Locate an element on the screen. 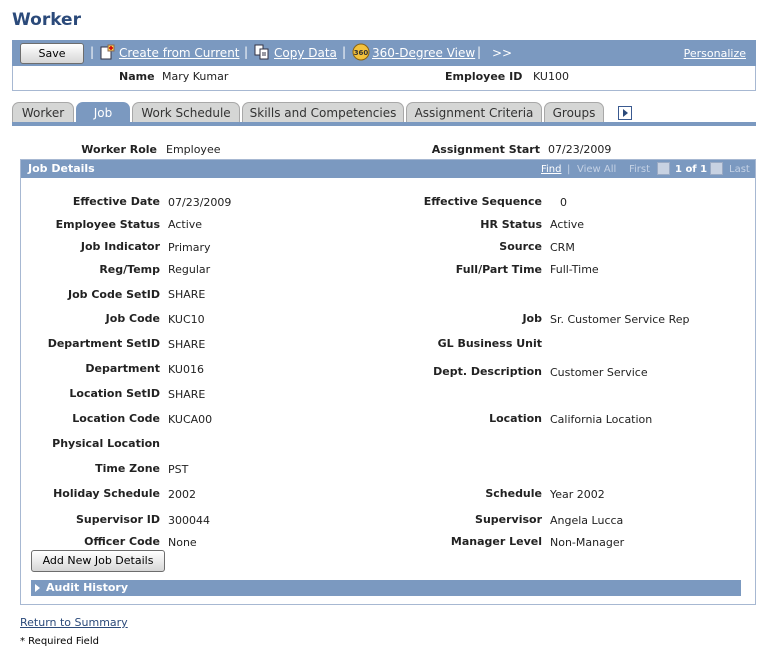 The image size is (771, 653). supervisor-id-value: 300044 is located at coordinates (189, 520).